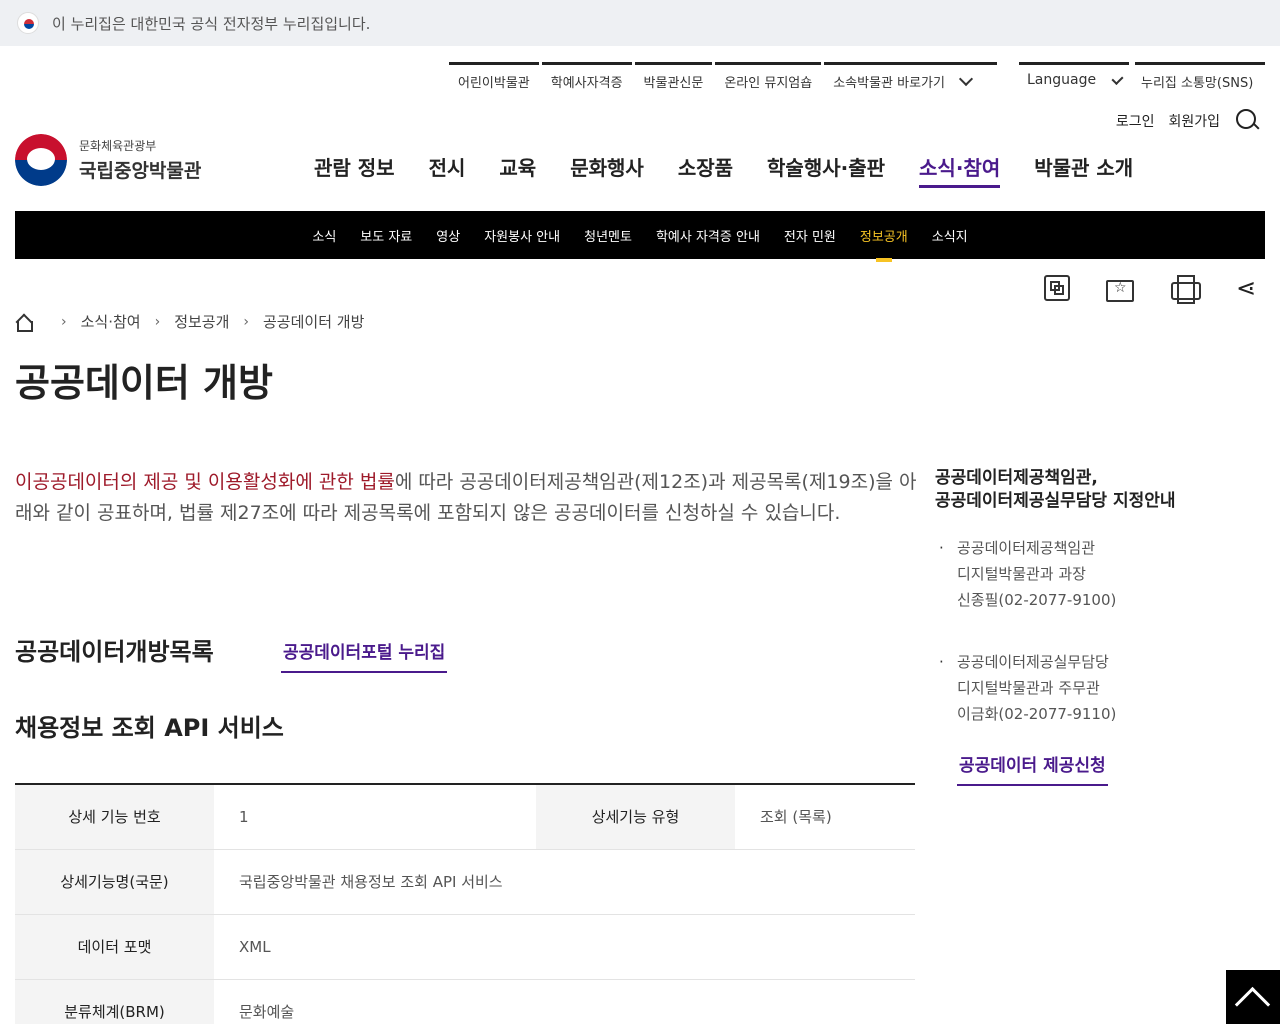 The image size is (1280, 1024). Describe the element at coordinates (586, 81) in the screenshot. I see `util-link-curator: 학예사자격증` at that location.